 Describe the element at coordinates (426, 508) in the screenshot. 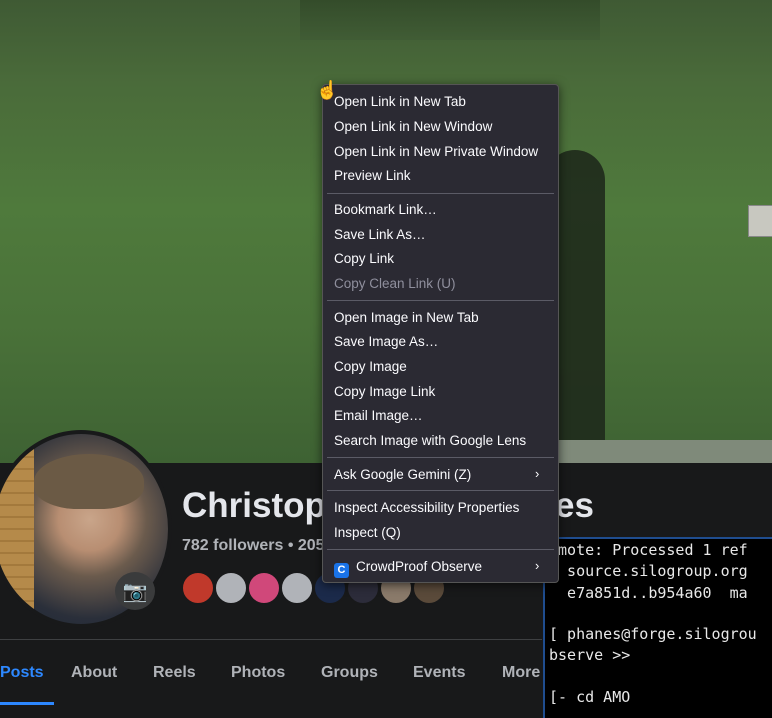

I see `menu-inspect-accessibility: Inspect Accessibility Properties` at that location.